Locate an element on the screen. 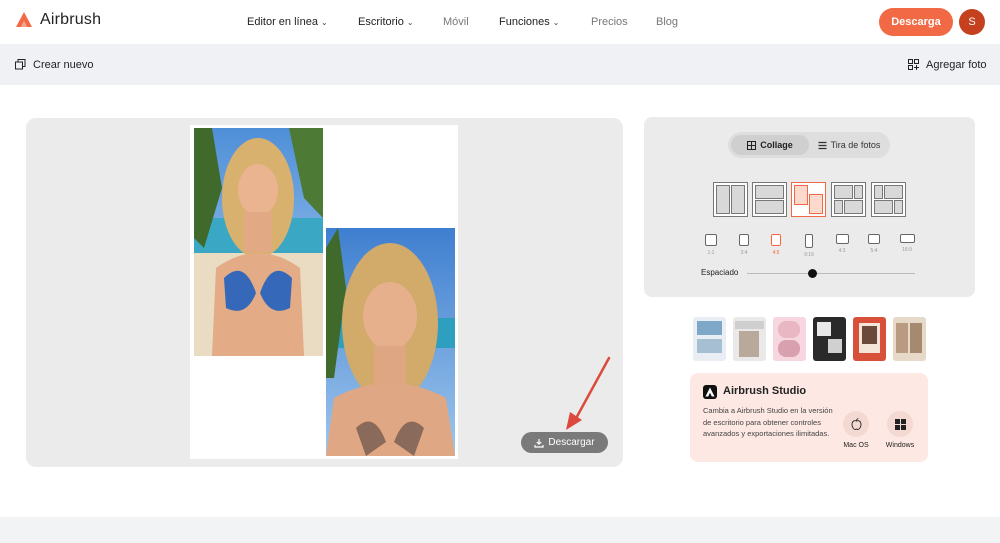 The width and height of the screenshot is (1000, 543). tab-label: Tira de fotos is located at coordinates (855, 145).